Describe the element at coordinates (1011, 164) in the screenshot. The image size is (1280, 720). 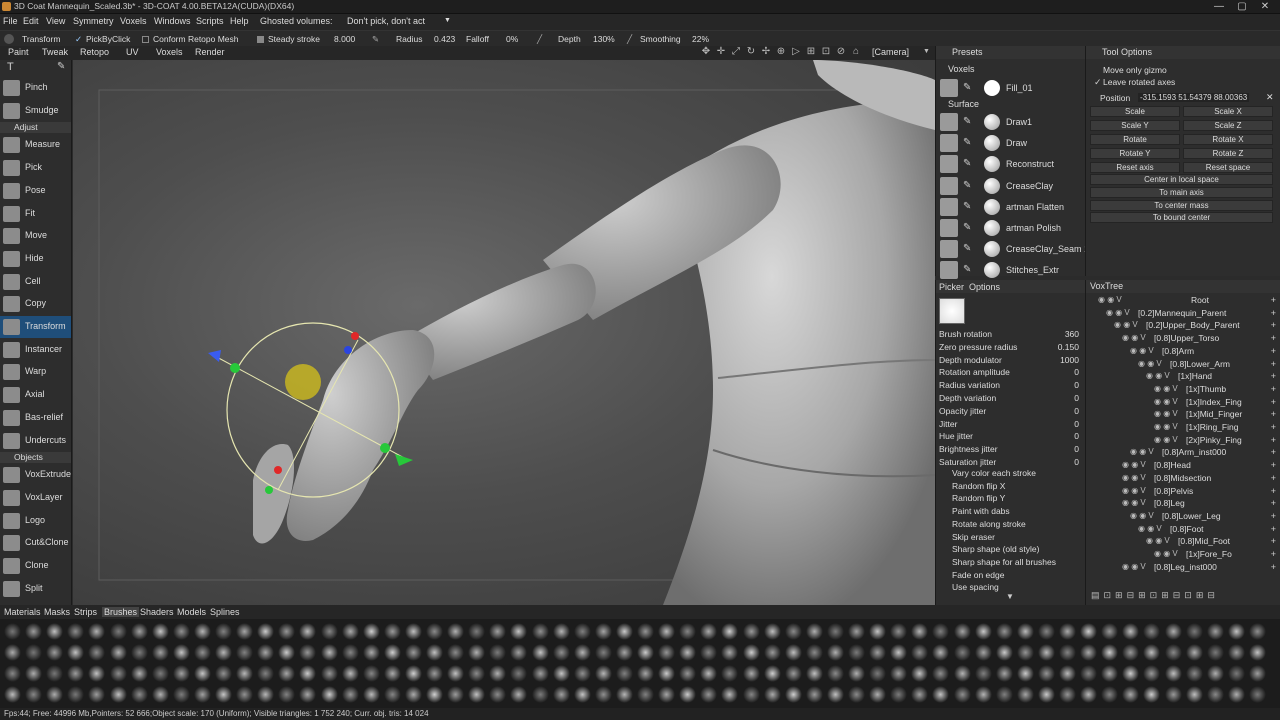
I see `preset-reconstruct: ✎ Reconstruct` at that location.